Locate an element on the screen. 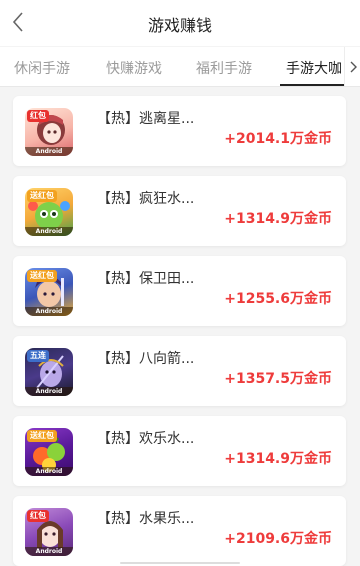  game-reward: +2109.6万金币 is located at coordinates (278, 539).